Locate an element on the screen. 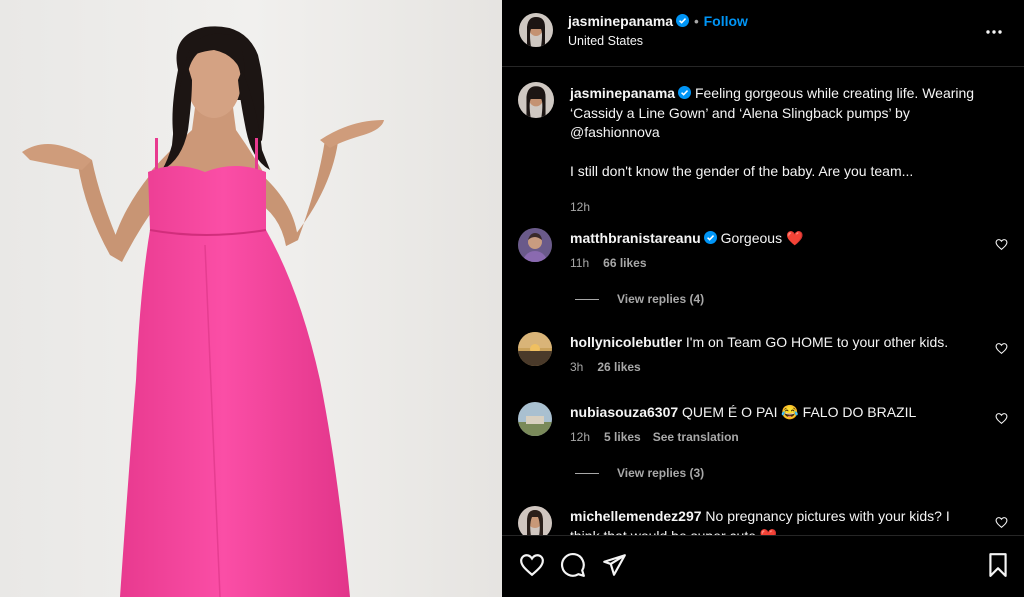 This screenshot has height=597, width=1024. comment-time: 12h is located at coordinates (580, 437).